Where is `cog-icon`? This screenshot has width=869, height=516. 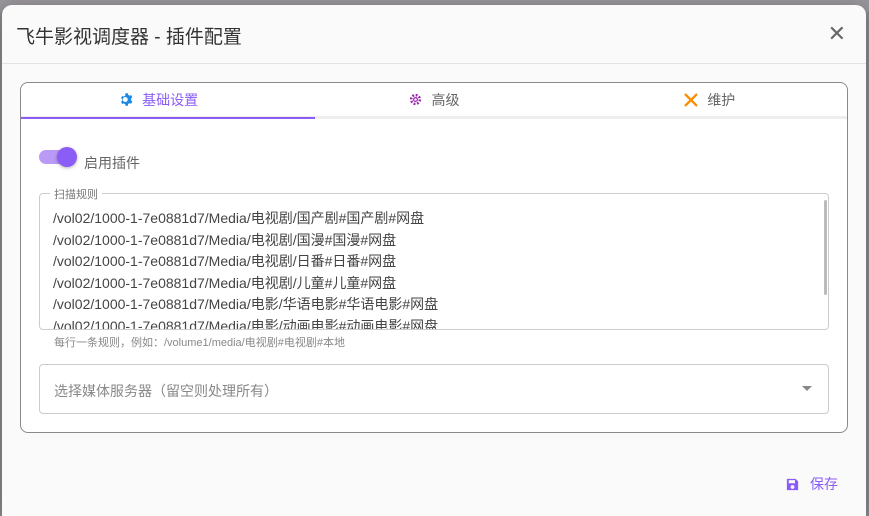 cog-icon is located at coordinates (416, 99).